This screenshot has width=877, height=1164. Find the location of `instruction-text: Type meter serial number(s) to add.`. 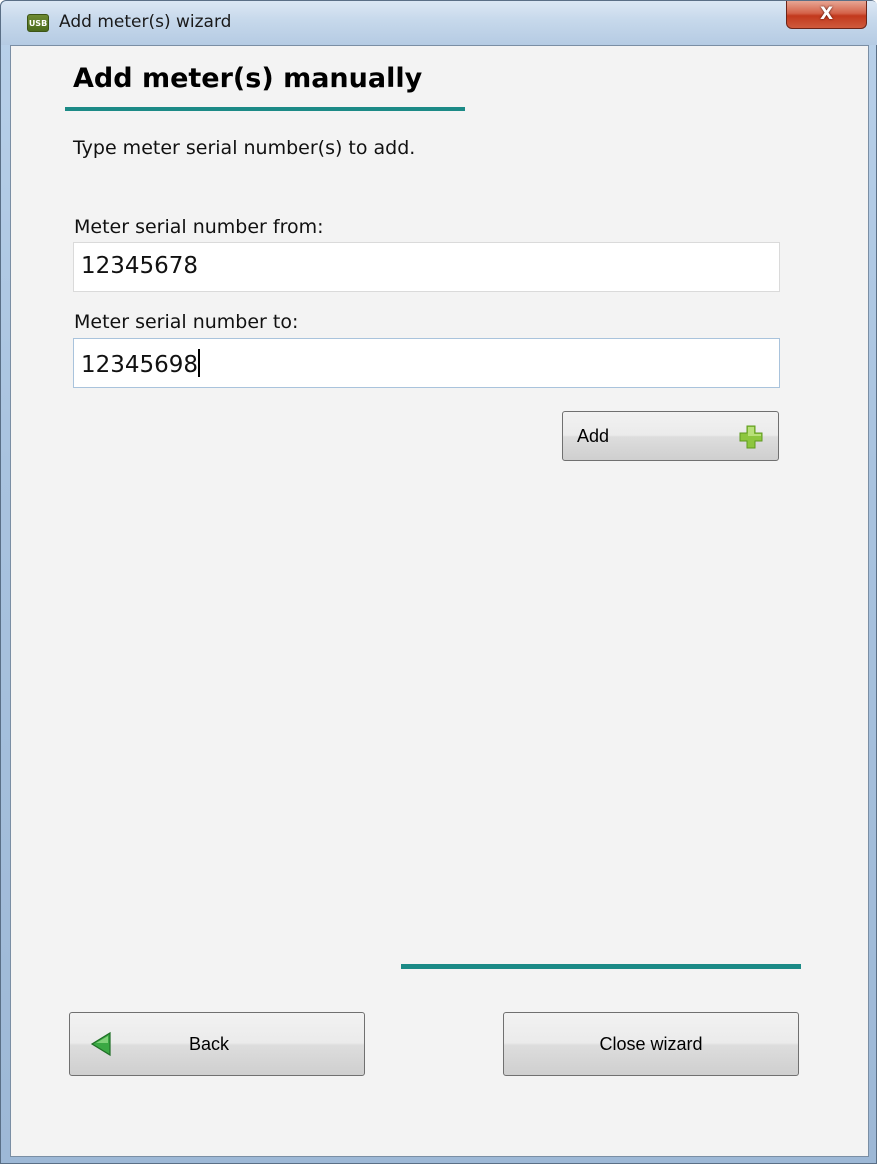

instruction-text: Type meter serial number(s) to add. is located at coordinates (244, 148).